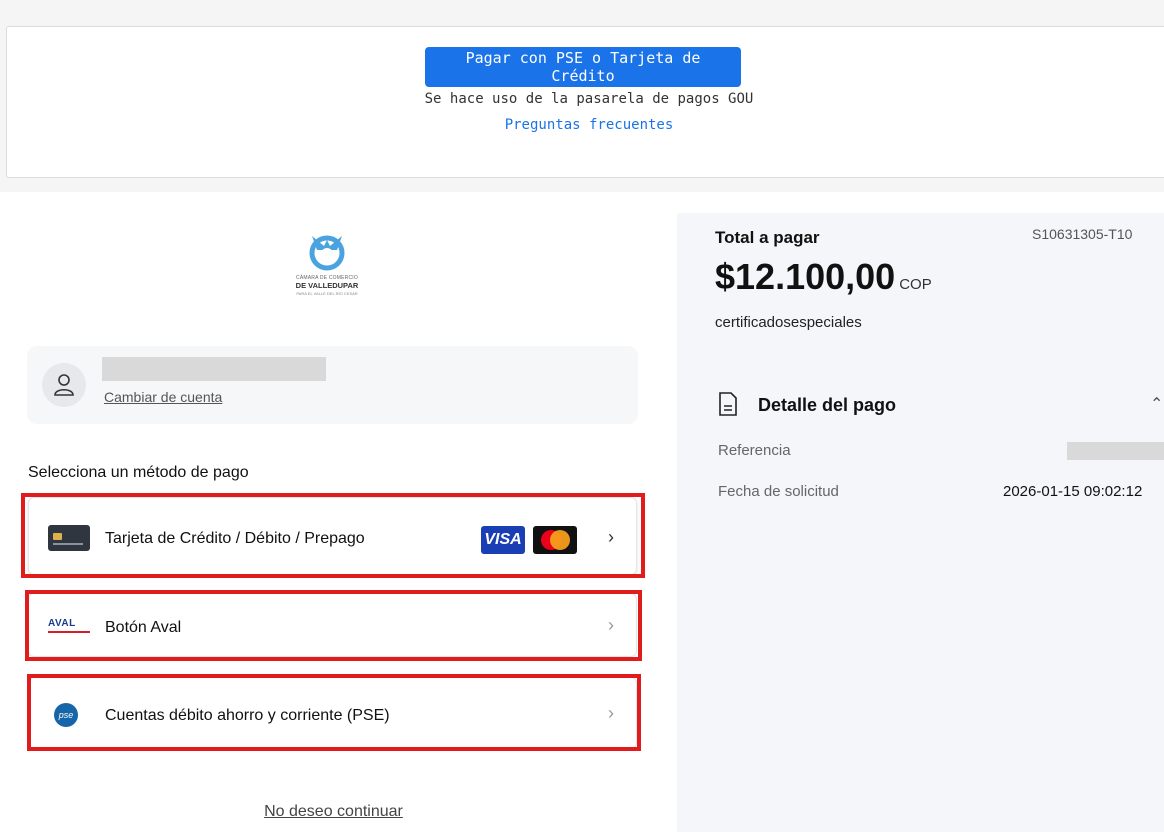 The image size is (1164, 832). What do you see at coordinates (827, 405) in the screenshot?
I see `payment-detail-title: Detalle del pago` at bounding box center [827, 405].